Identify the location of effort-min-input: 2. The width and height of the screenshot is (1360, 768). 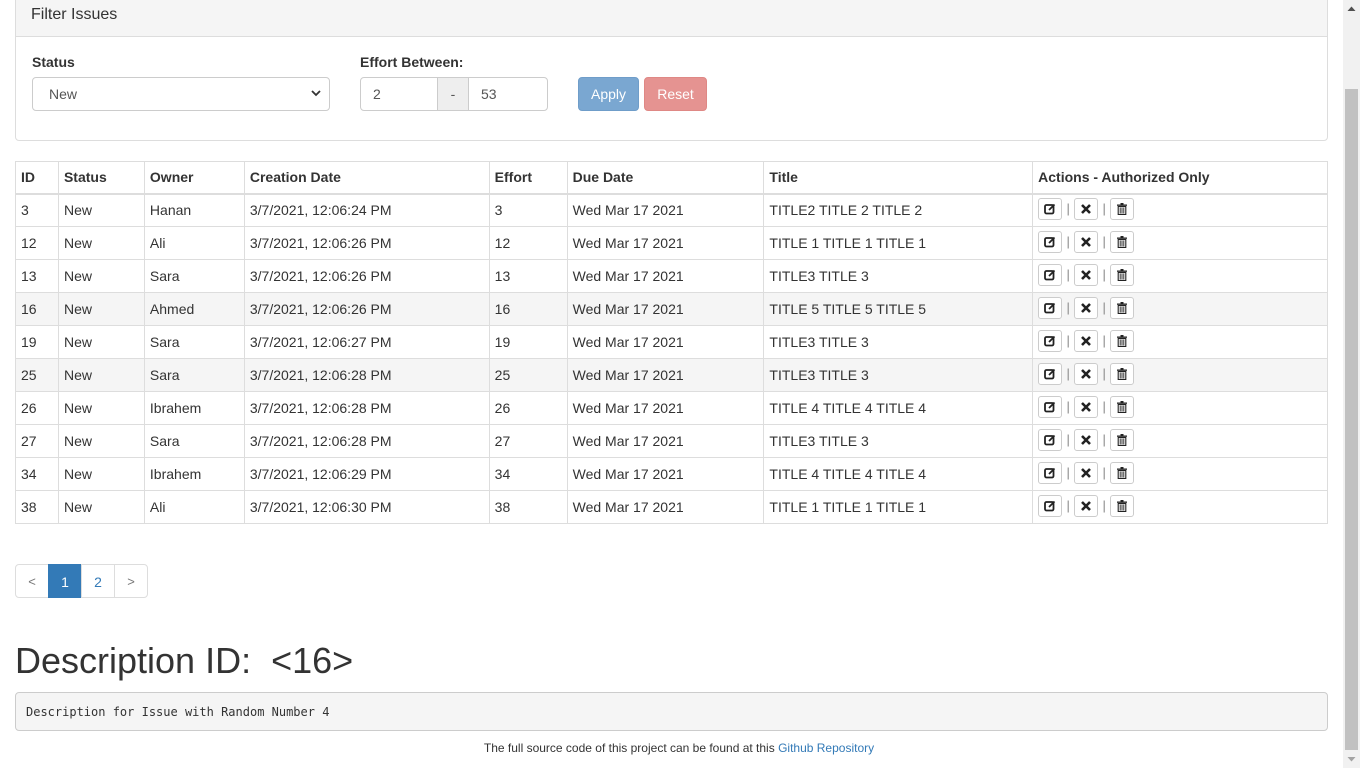
(399, 94).